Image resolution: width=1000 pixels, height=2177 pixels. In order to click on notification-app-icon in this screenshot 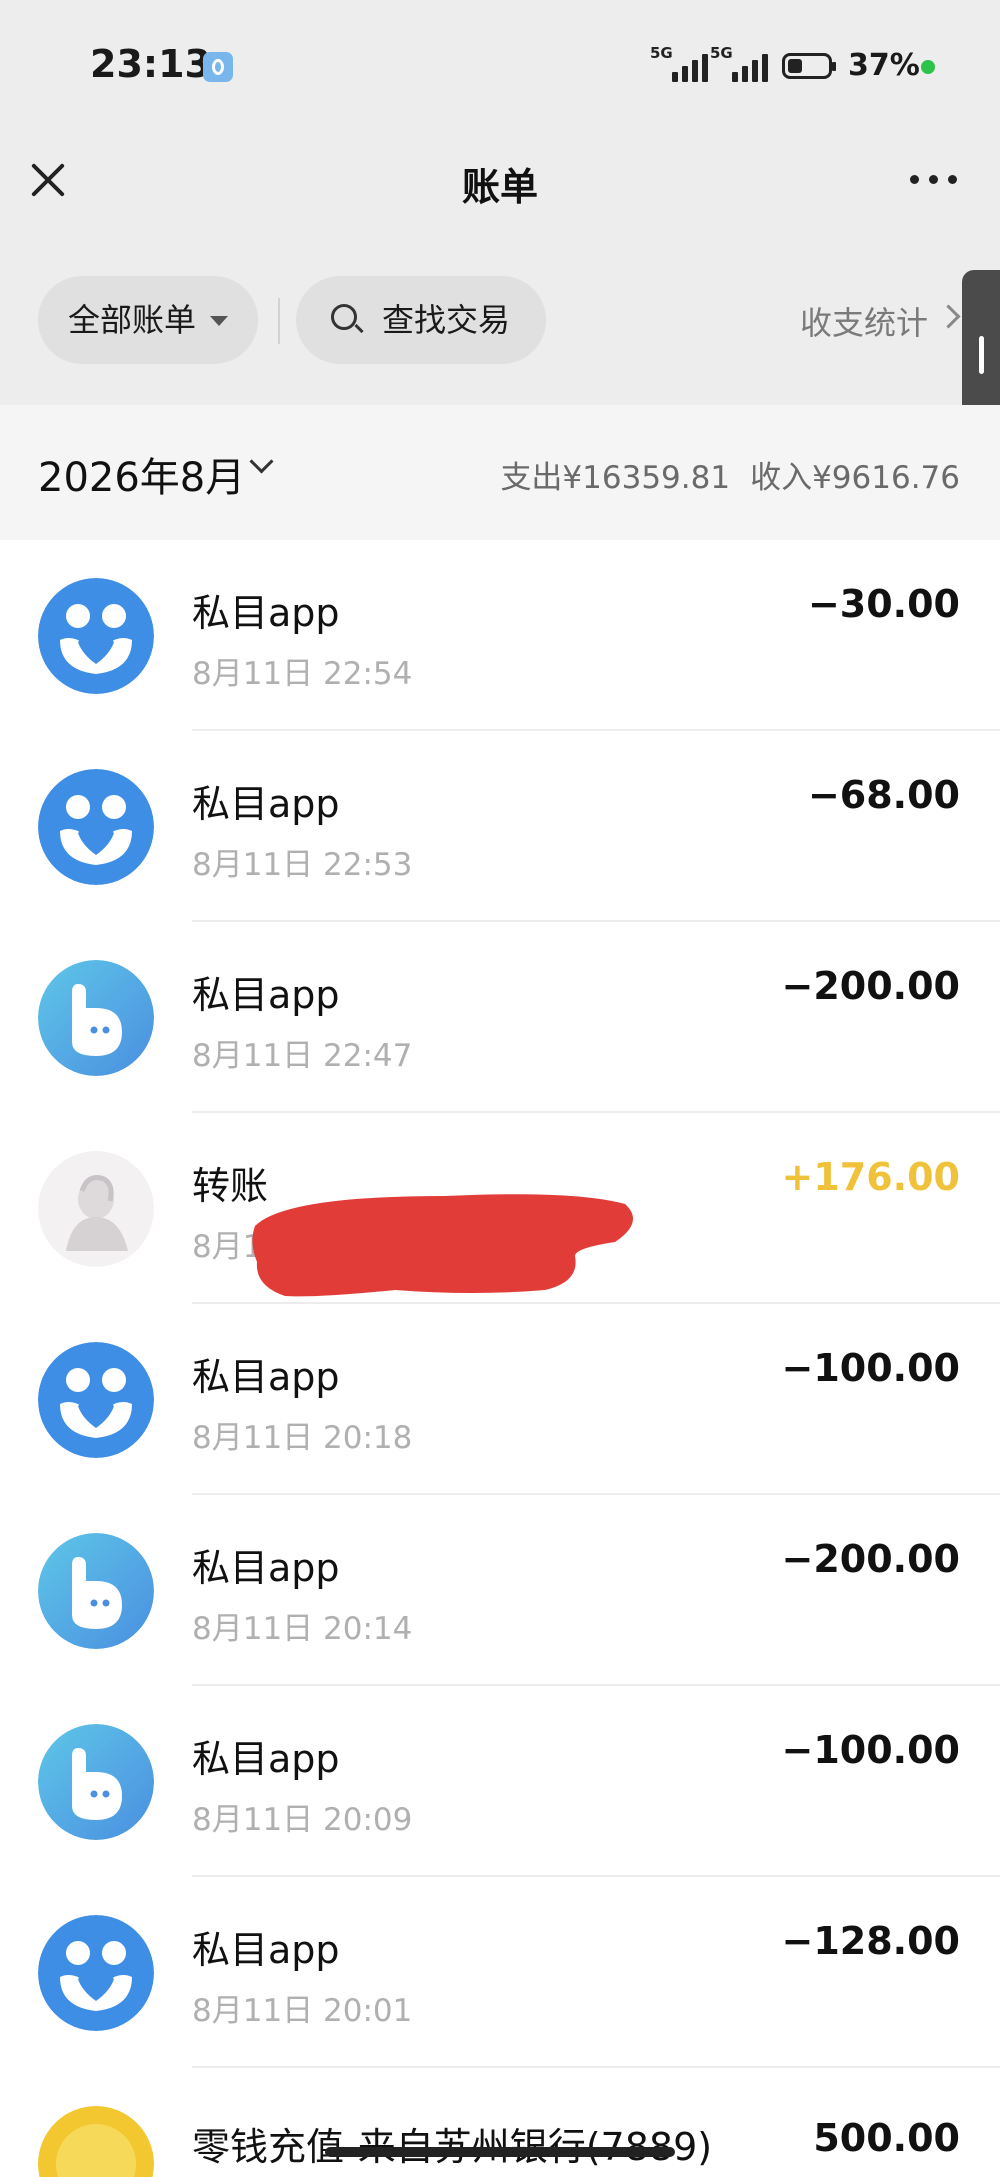, I will do `click(218, 67)`.